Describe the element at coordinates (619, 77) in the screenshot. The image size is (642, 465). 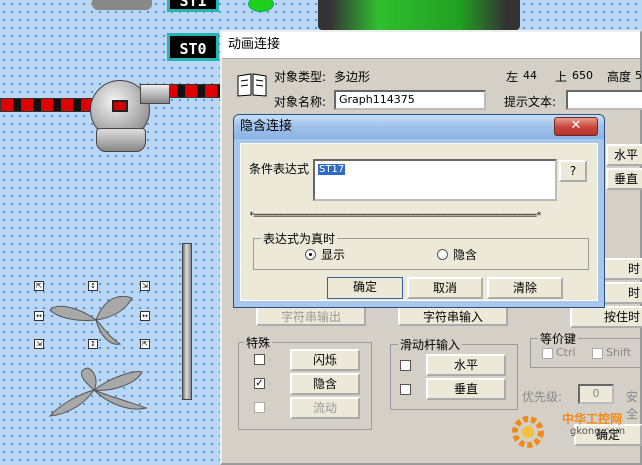
I see `height-label: 高度` at that location.